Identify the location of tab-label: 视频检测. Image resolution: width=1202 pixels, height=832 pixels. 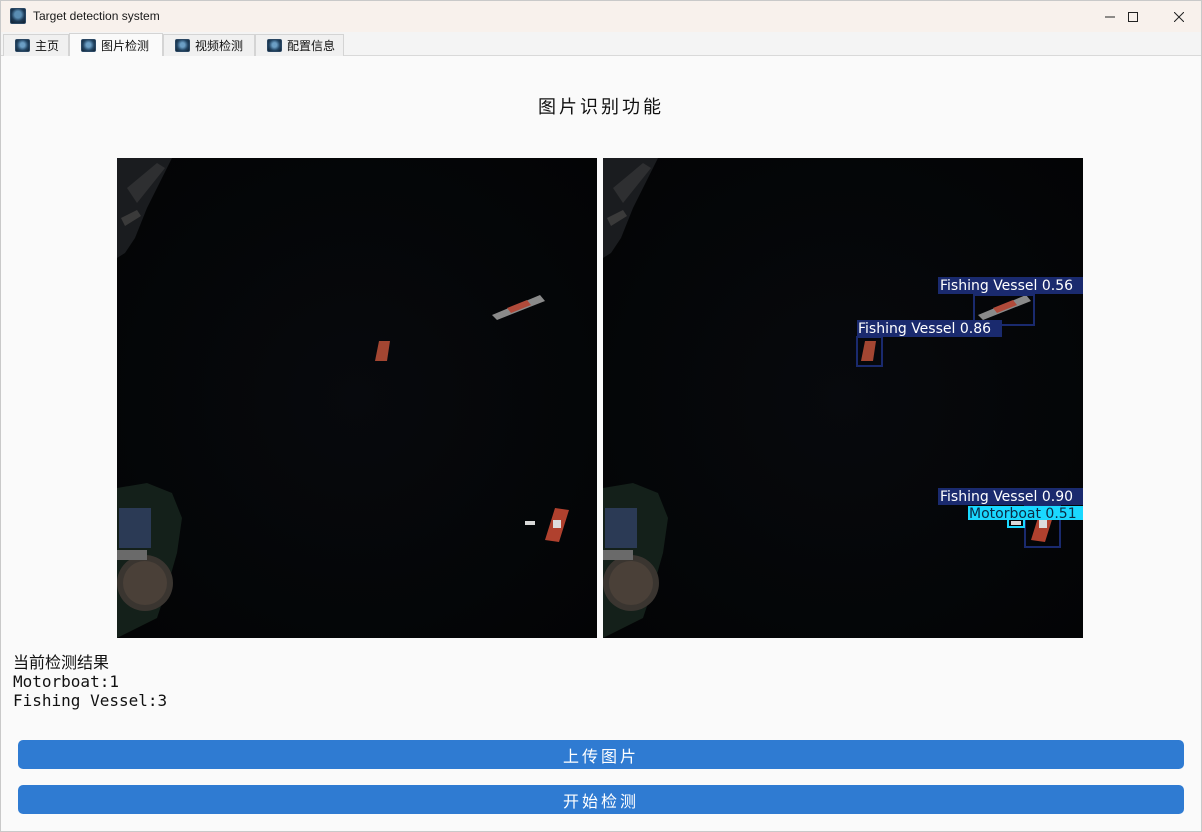
(219, 46).